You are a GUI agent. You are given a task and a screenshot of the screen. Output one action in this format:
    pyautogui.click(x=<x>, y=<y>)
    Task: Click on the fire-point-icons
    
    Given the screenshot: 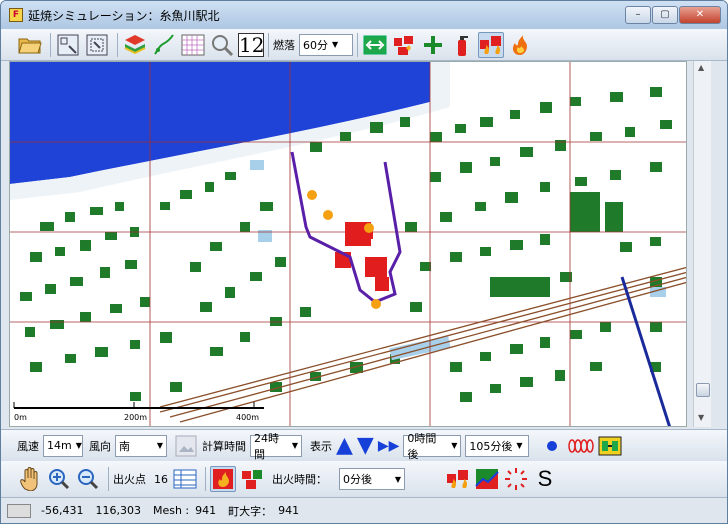 What is the action you would take?
    pyautogui.click(x=344, y=249)
    